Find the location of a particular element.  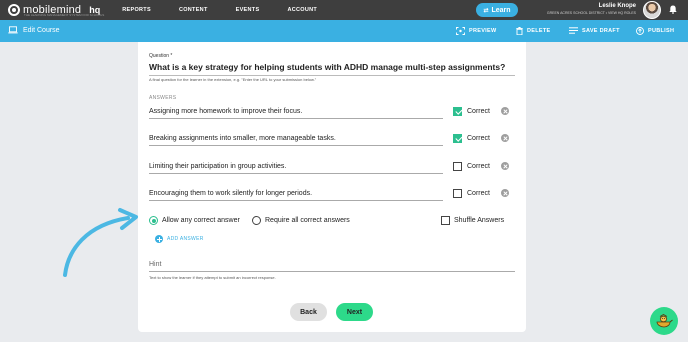

learn-button: ⇄ Learn is located at coordinates (497, 10).